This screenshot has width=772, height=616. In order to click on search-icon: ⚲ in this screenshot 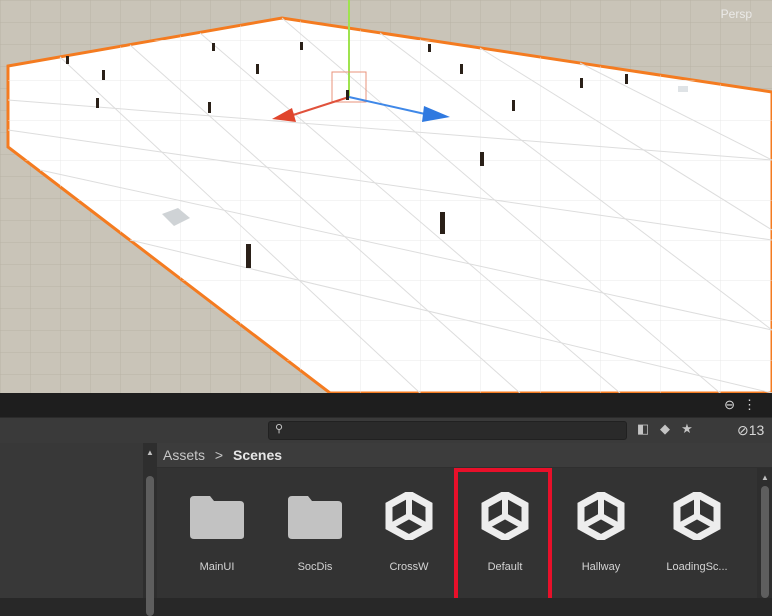, I will do `click(279, 429)`.